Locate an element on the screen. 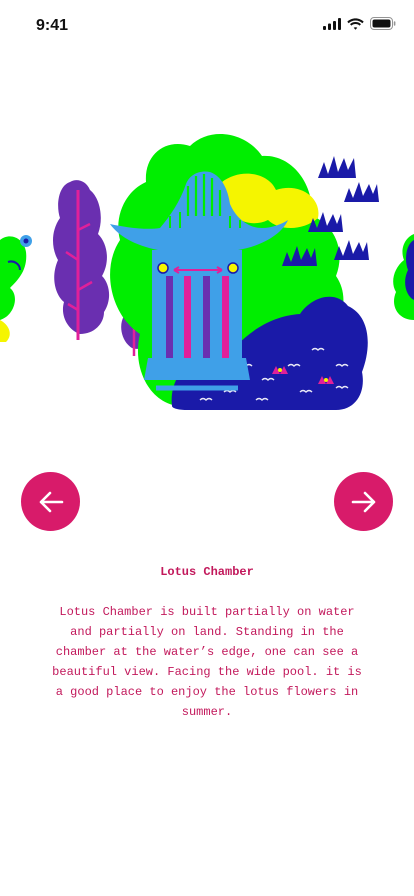 The height and width of the screenshot is (896, 414). previous-button is located at coordinates (50, 501).